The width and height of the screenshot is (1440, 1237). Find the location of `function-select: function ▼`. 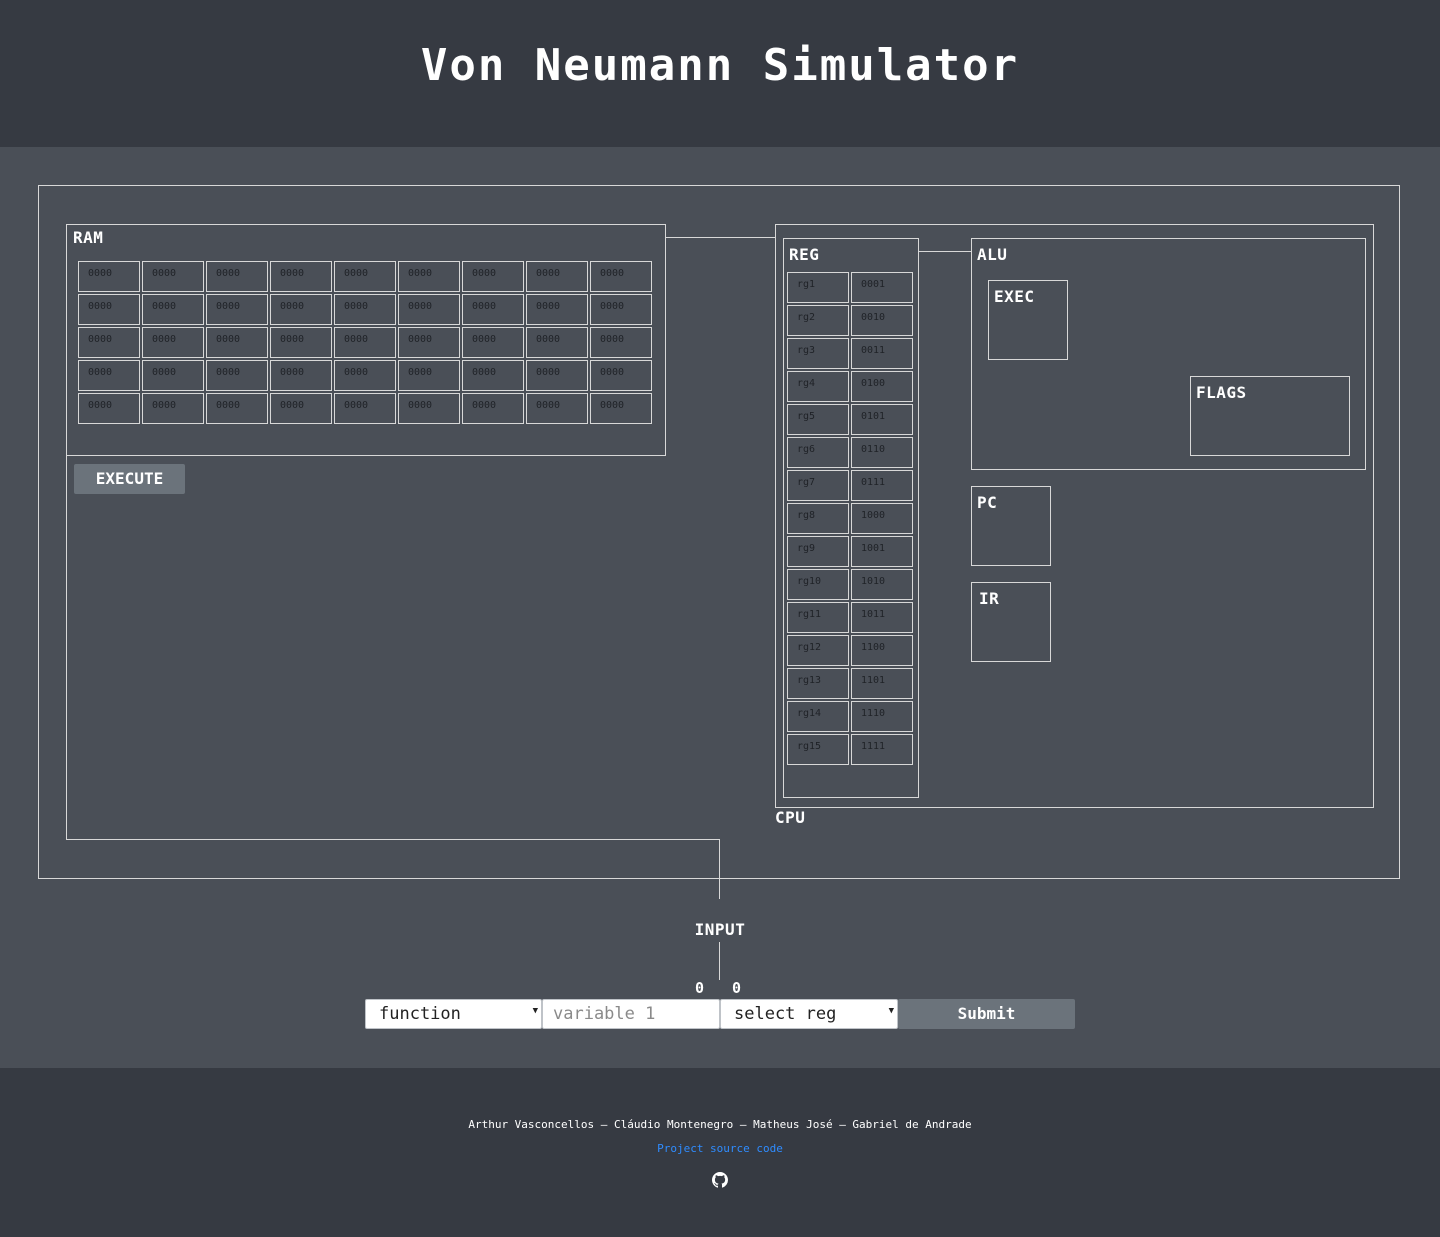

function-select: function ▼ is located at coordinates (453, 1014).